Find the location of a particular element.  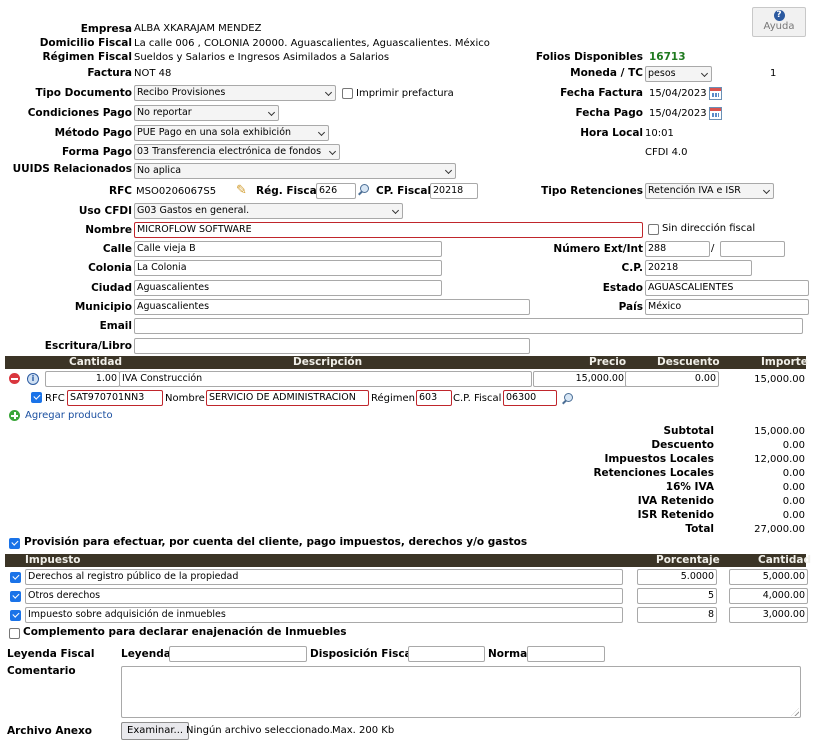

total-label-6: IVA Retenido is located at coordinates (675, 501).